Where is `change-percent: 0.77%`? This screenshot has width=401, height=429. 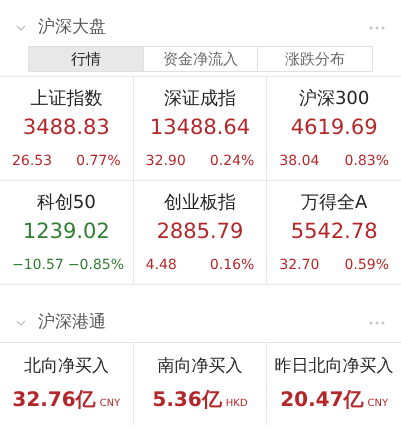
change-percent: 0.77% is located at coordinates (98, 162).